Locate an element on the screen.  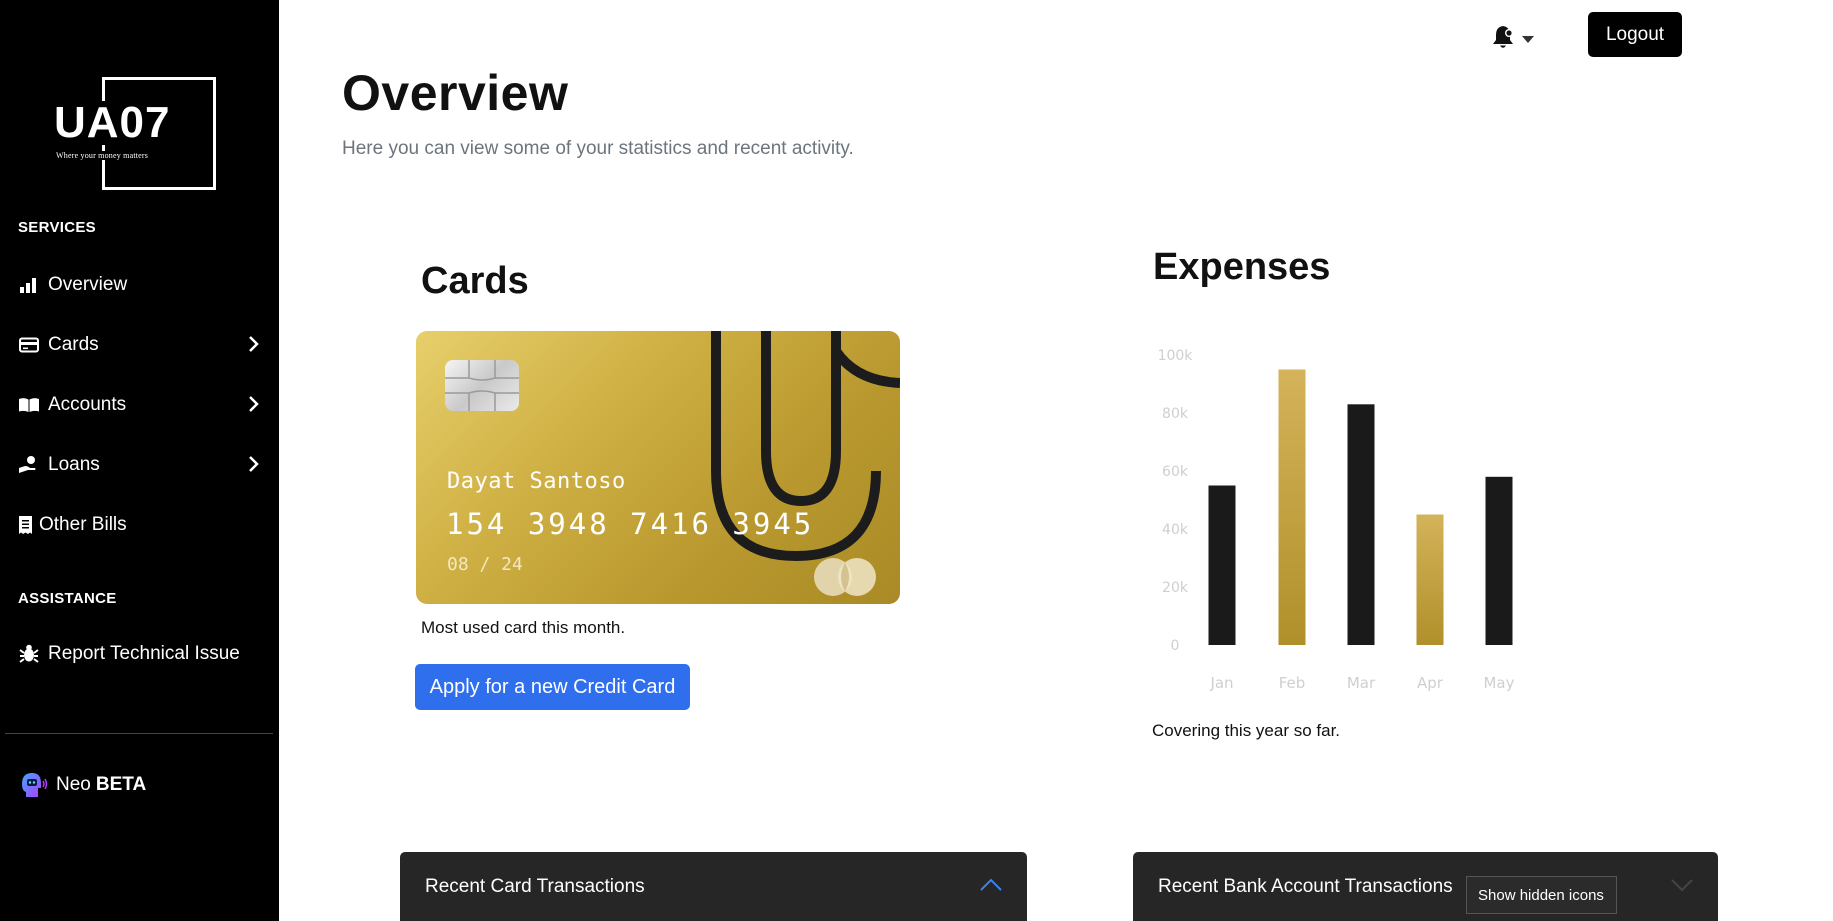
beta-badge: BETA is located at coordinates (121, 784).